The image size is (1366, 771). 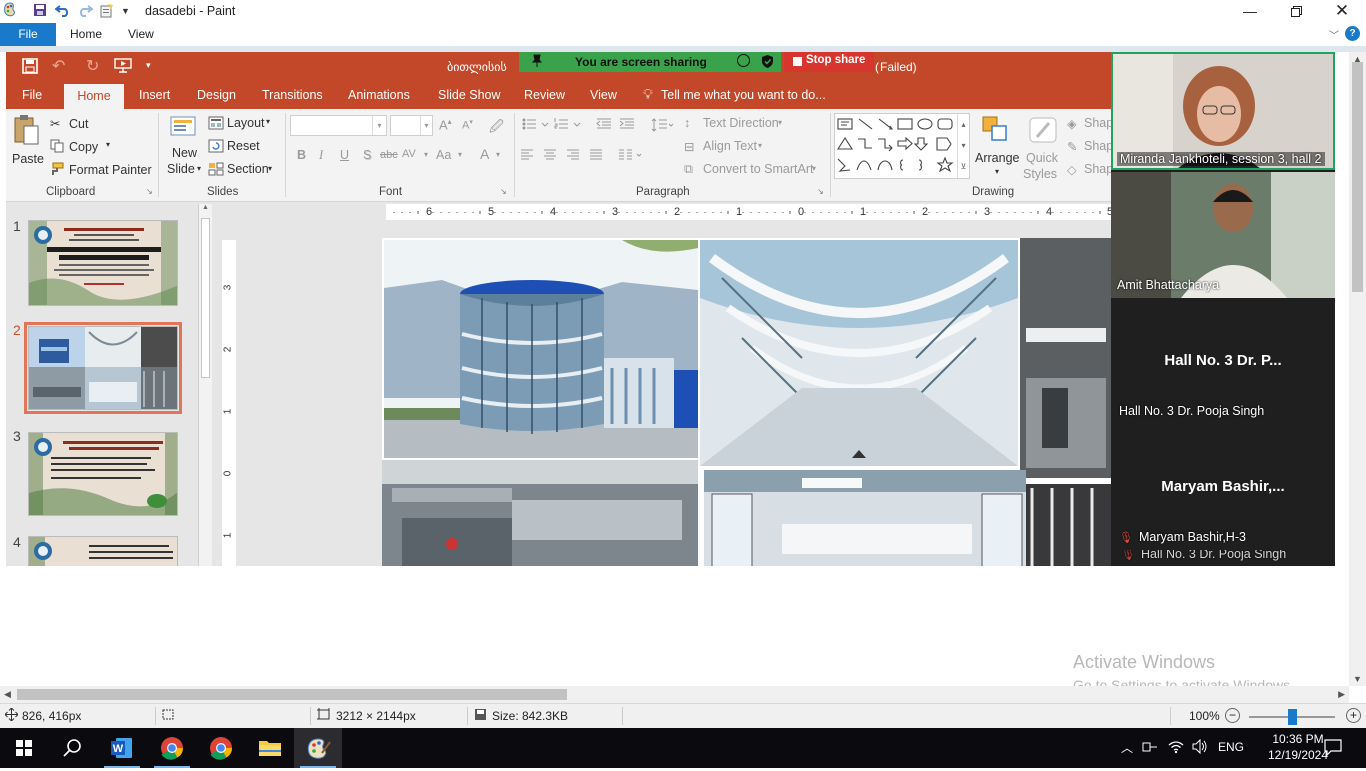 What do you see at coordinates (836, 60) in the screenshot?
I see `stop-share-label: Stop share` at bounding box center [836, 60].